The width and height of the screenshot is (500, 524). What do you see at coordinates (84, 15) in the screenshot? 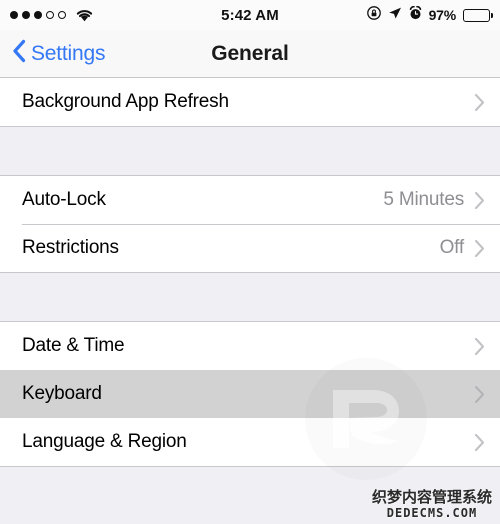
I see `wifi-icon` at bounding box center [84, 15].